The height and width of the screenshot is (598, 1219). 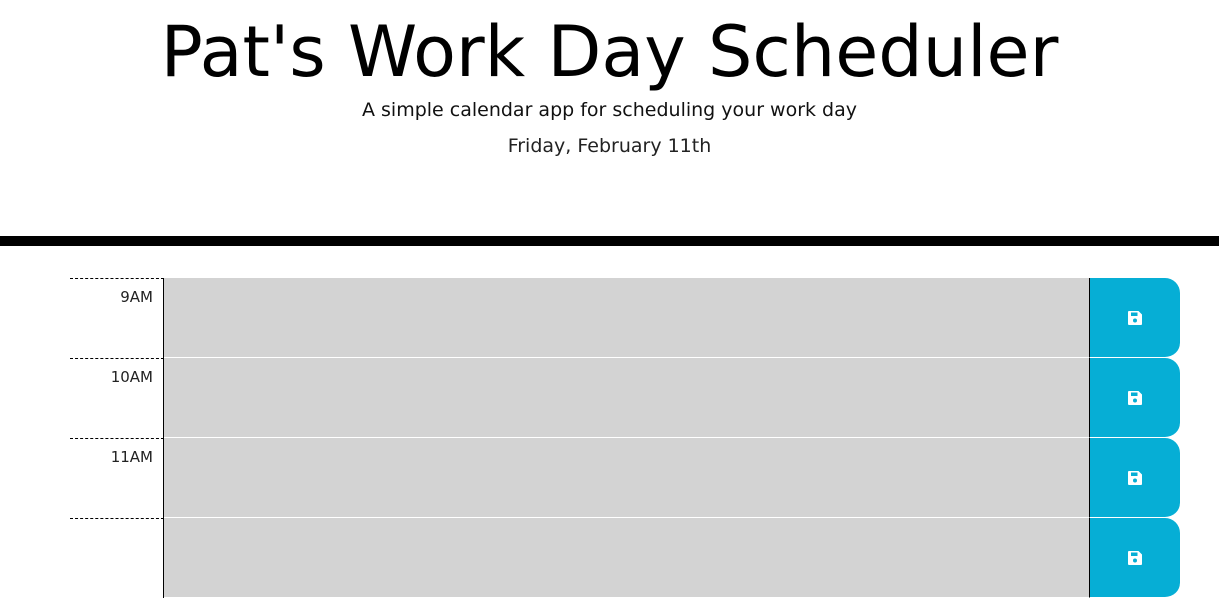 I want to click on time-block-row, so click(x=625, y=558).